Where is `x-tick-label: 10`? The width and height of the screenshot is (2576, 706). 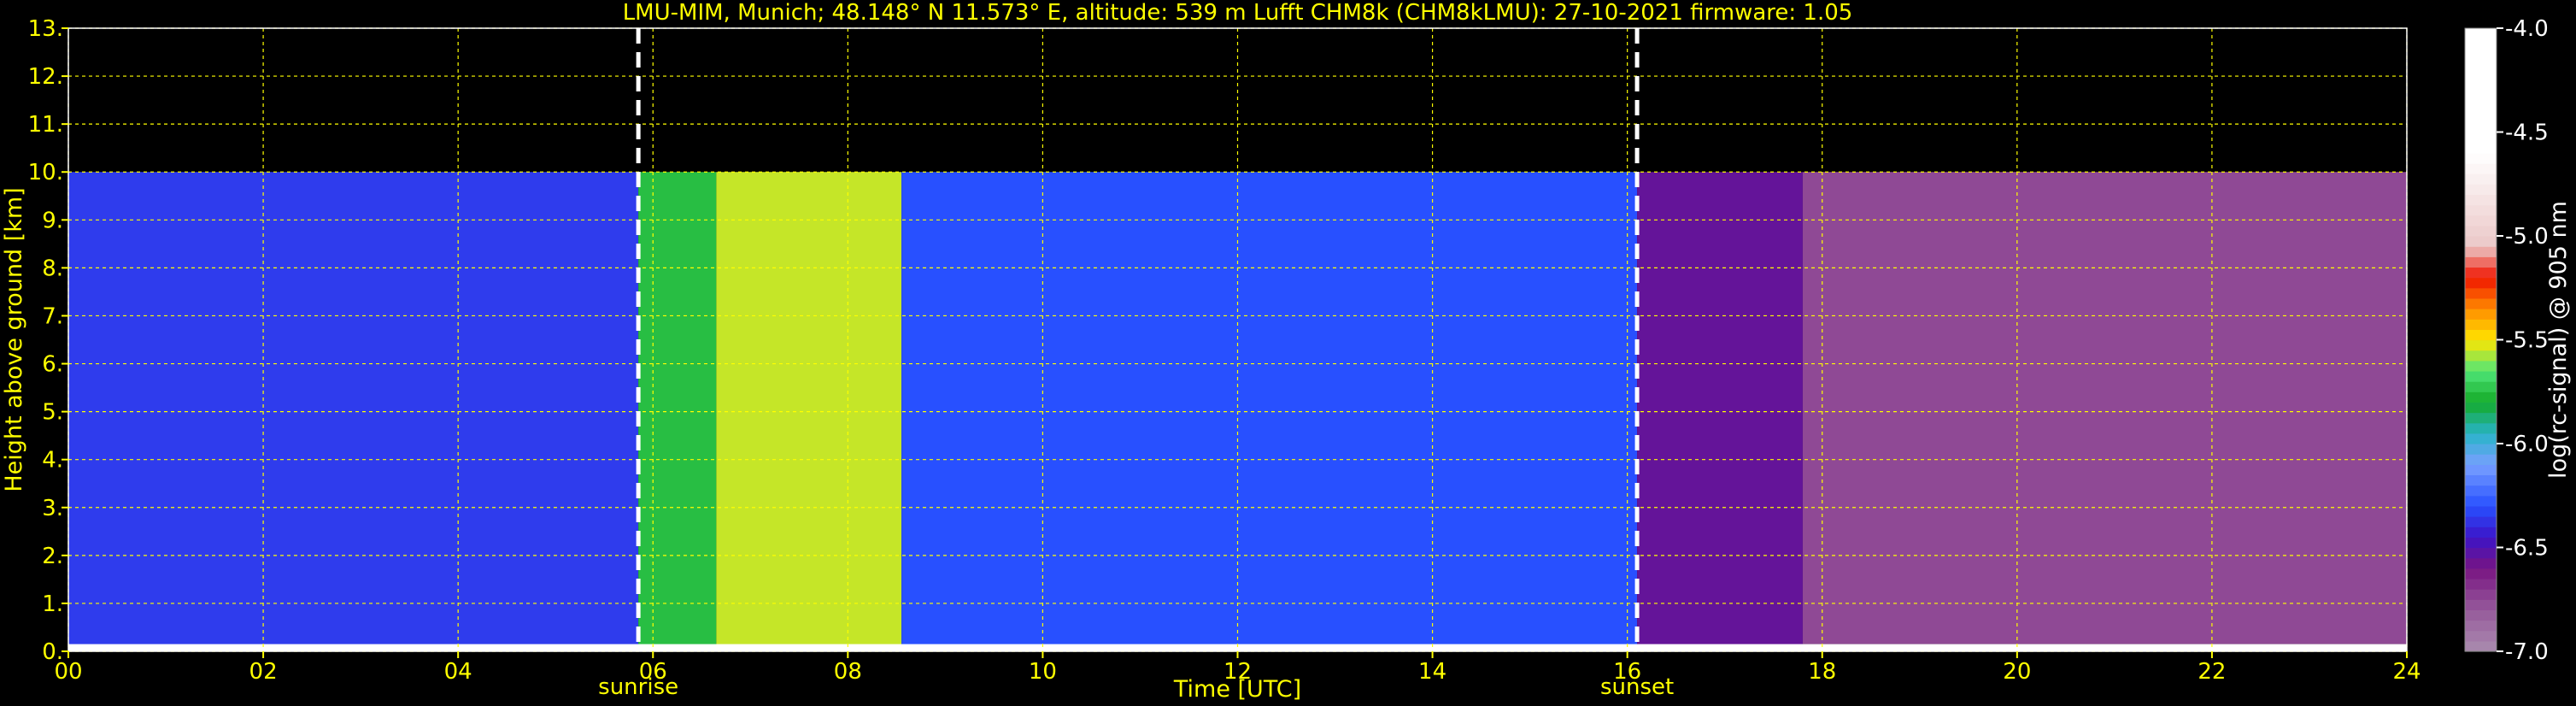
x-tick-label: 10 is located at coordinates (1043, 672).